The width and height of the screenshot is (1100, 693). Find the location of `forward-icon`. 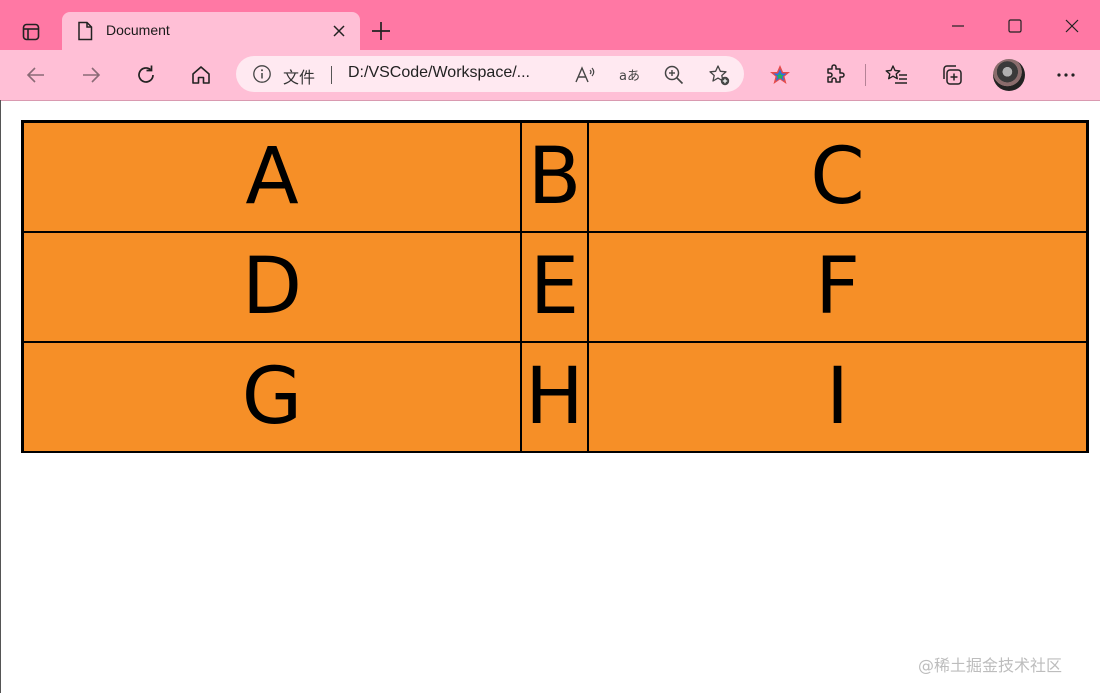

forward-icon is located at coordinates (91, 75).